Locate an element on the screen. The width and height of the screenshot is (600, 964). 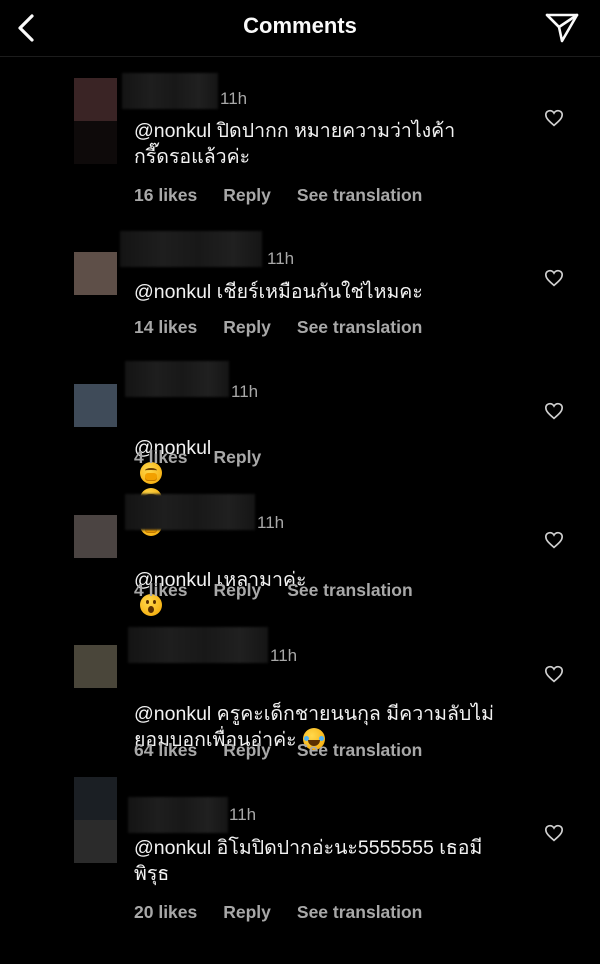
comment-actions: 20 likes Reply See translation is located at coordinates (291, 912).